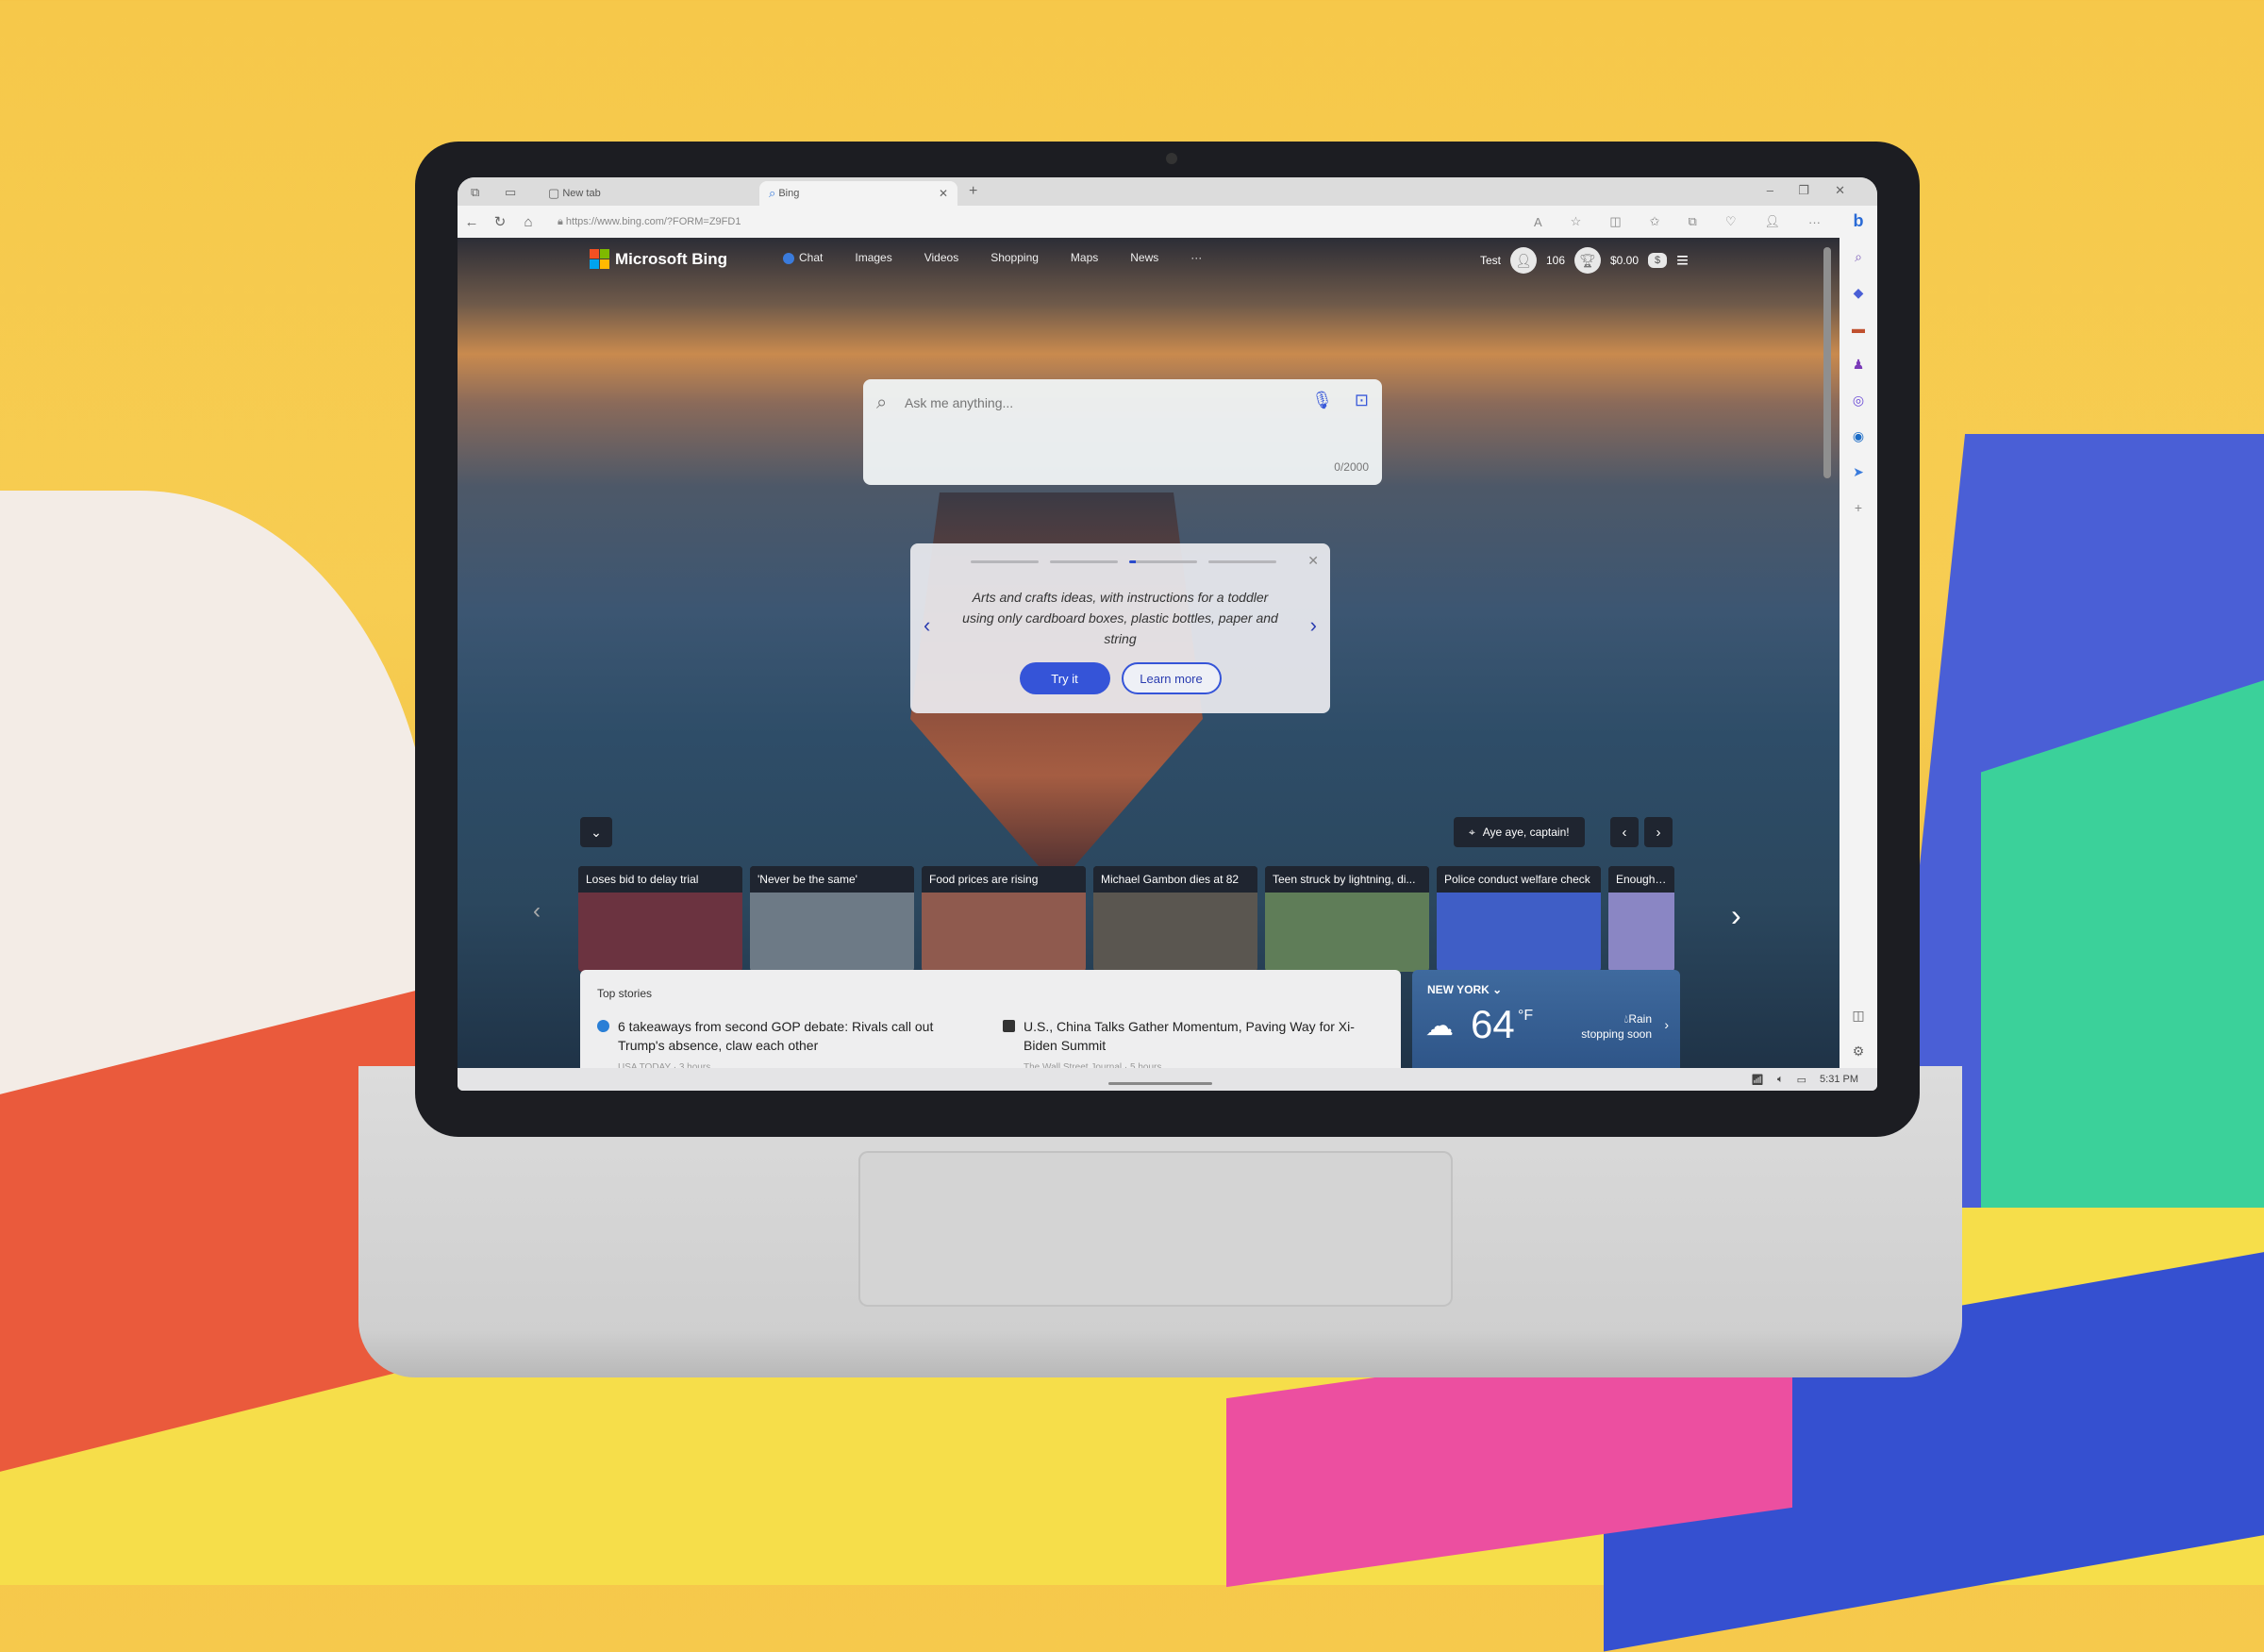  Describe the element at coordinates (1736, 915) in the screenshot. I see `carousel-next-icon: ›` at that location.